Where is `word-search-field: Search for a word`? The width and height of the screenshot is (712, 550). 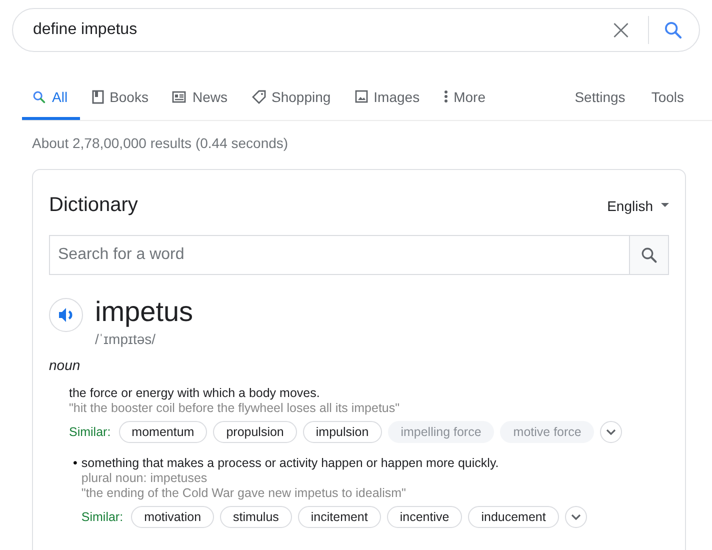 word-search-field: Search for a word is located at coordinates (339, 255).